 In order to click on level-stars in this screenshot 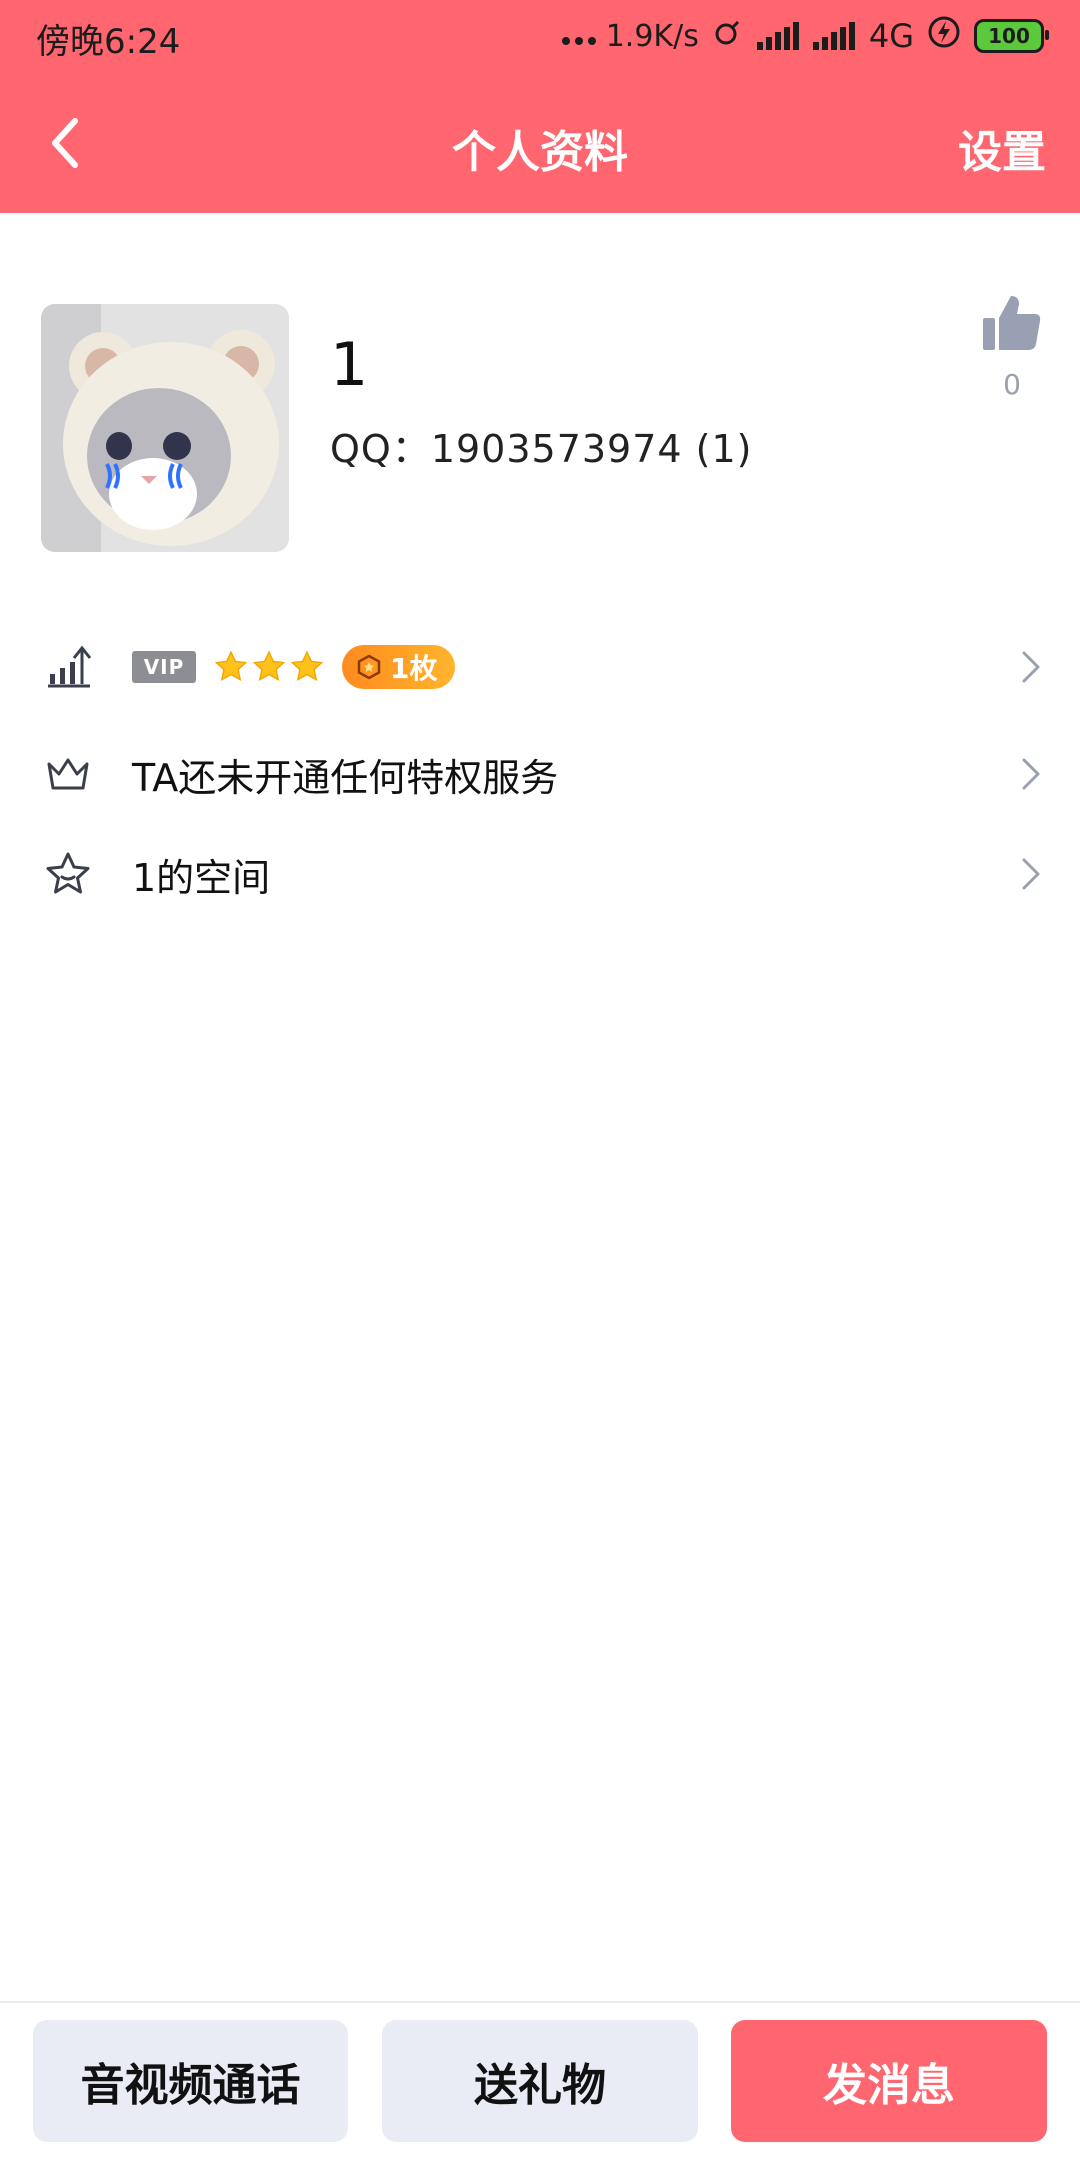, I will do `click(269, 667)`.